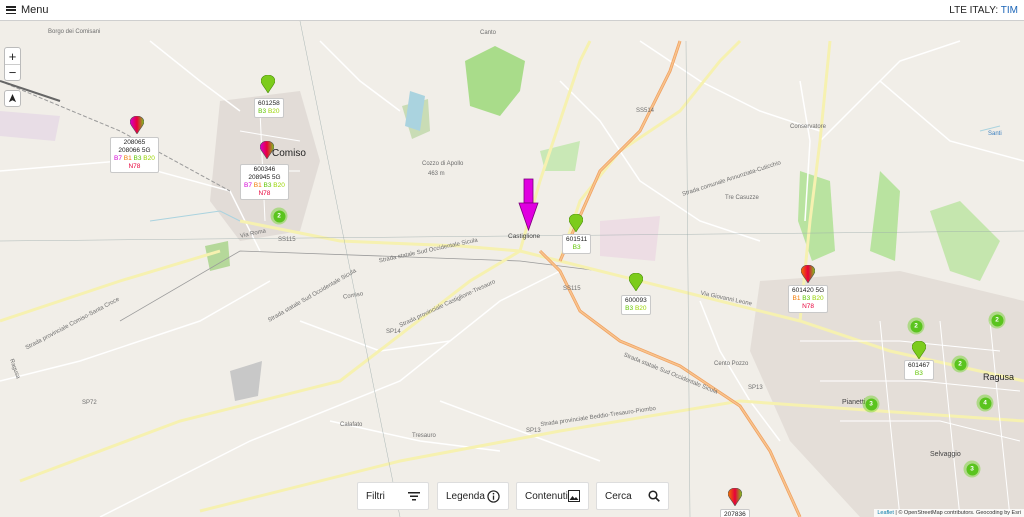  Describe the element at coordinates (1009, 10) in the screenshot. I see `carrier-name: TIM` at that location.